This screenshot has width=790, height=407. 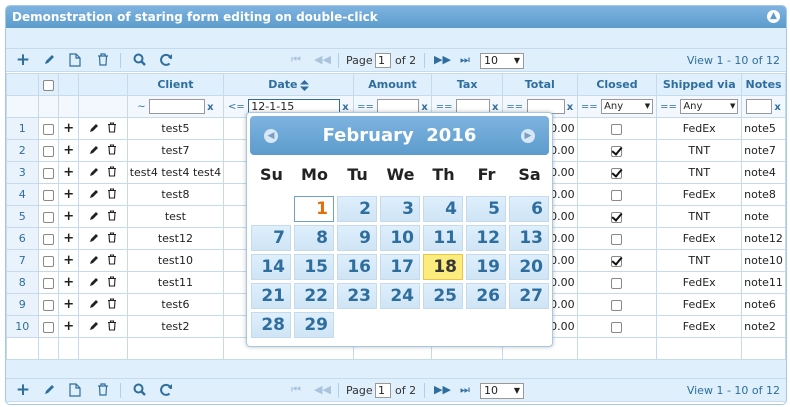 I want to click on column-date: Date, so click(x=288, y=84).